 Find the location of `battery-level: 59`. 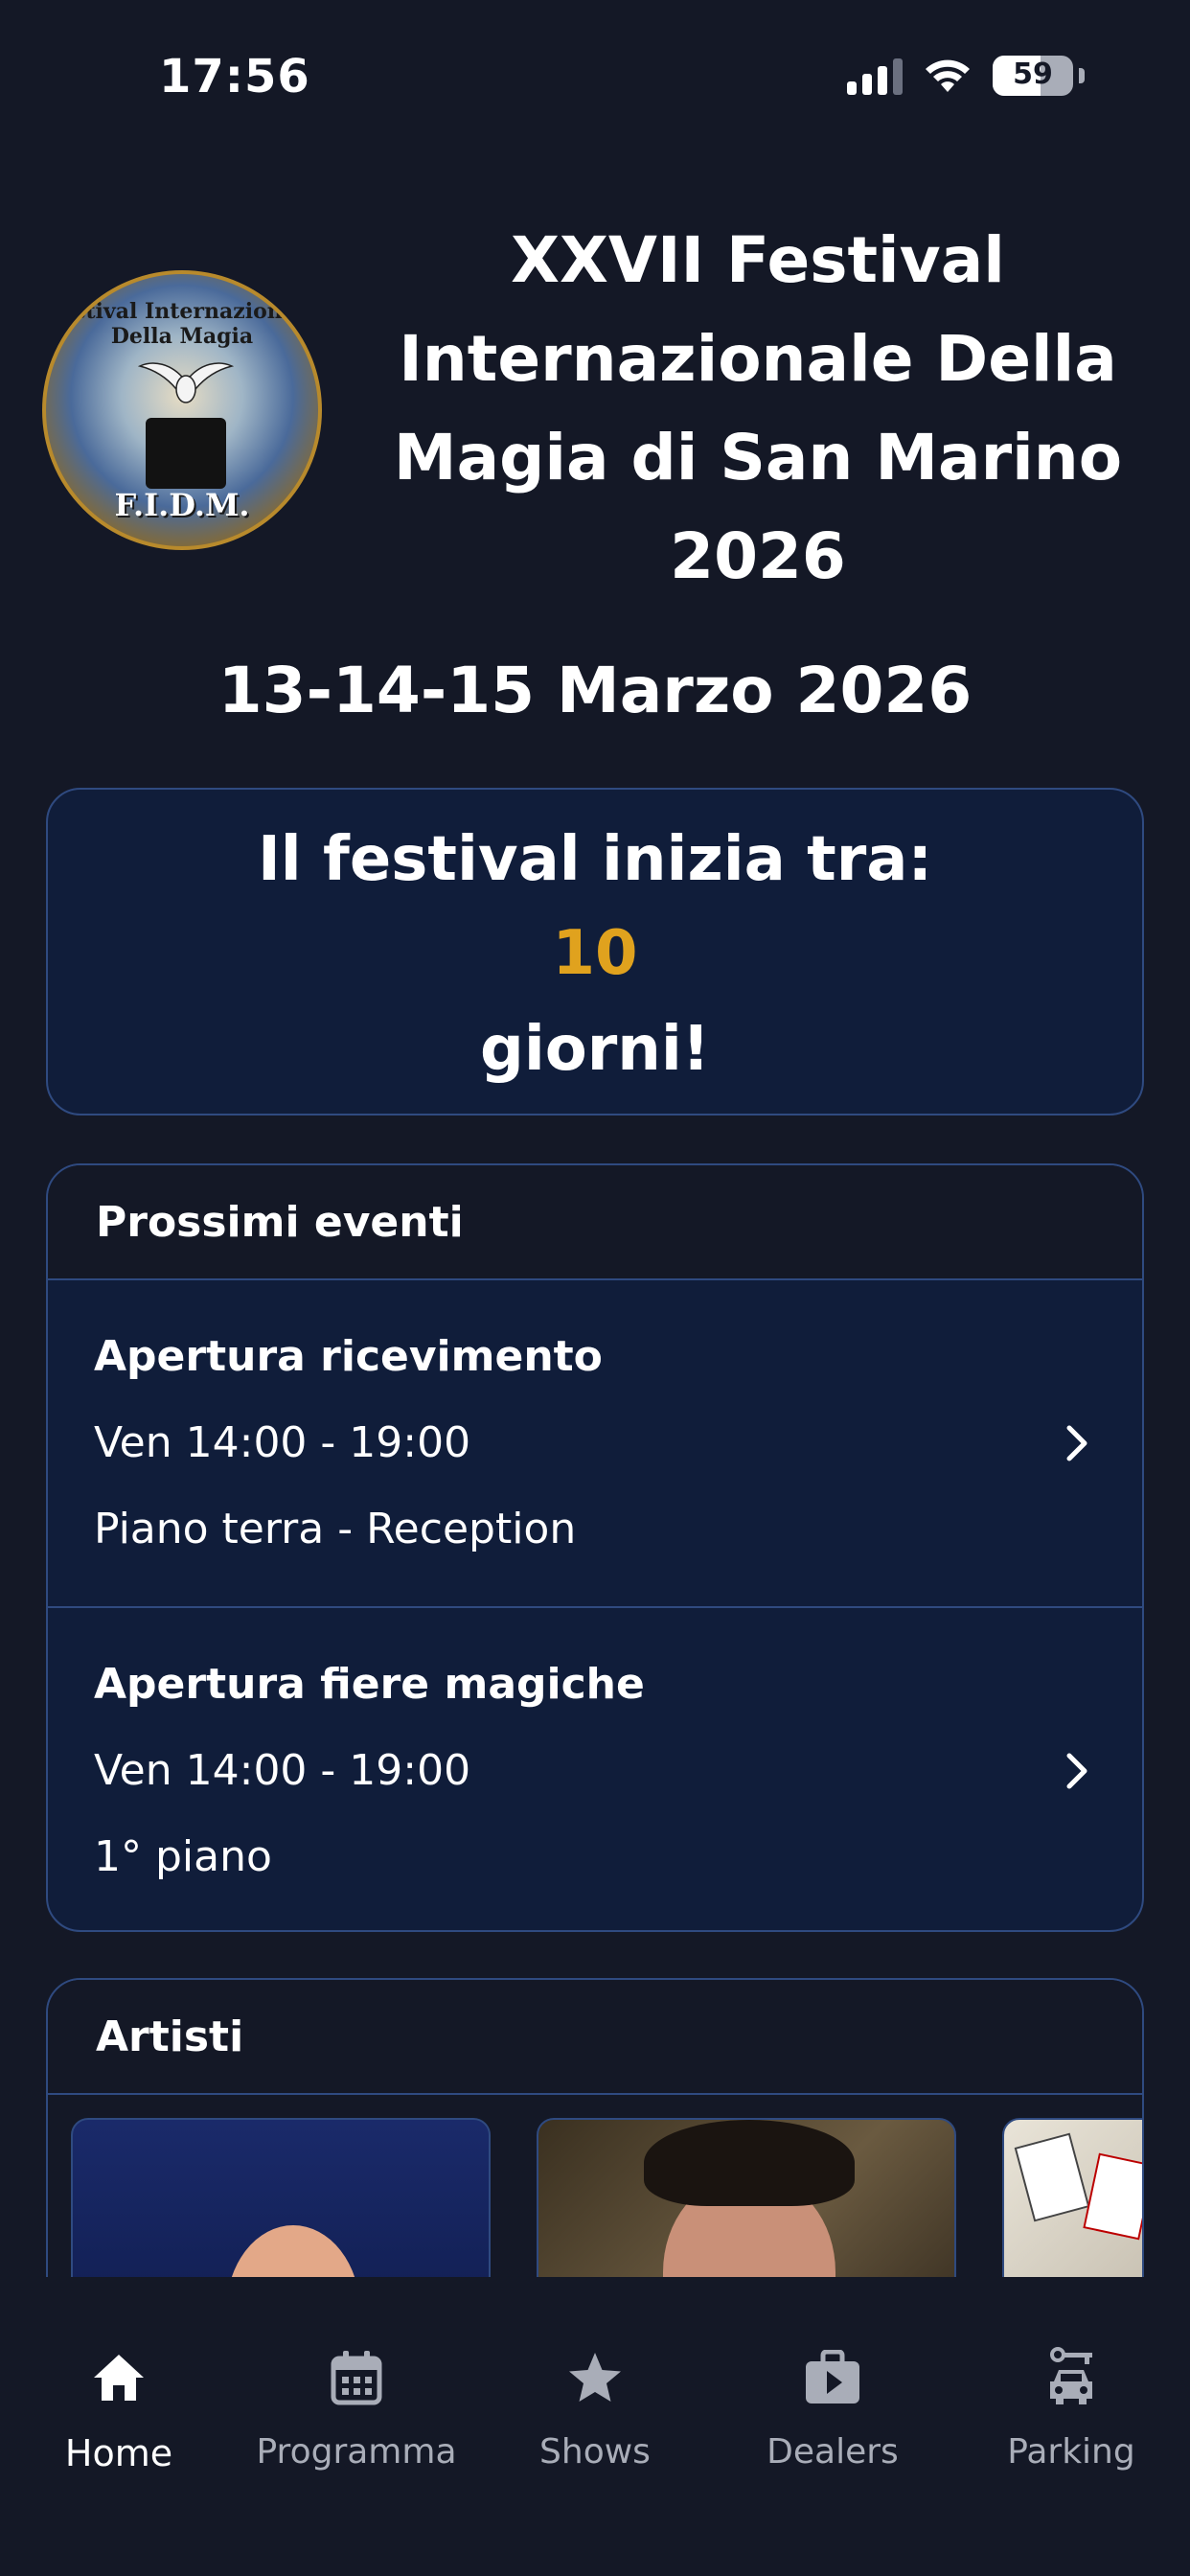

battery-level: 59 is located at coordinates (1033, 74).